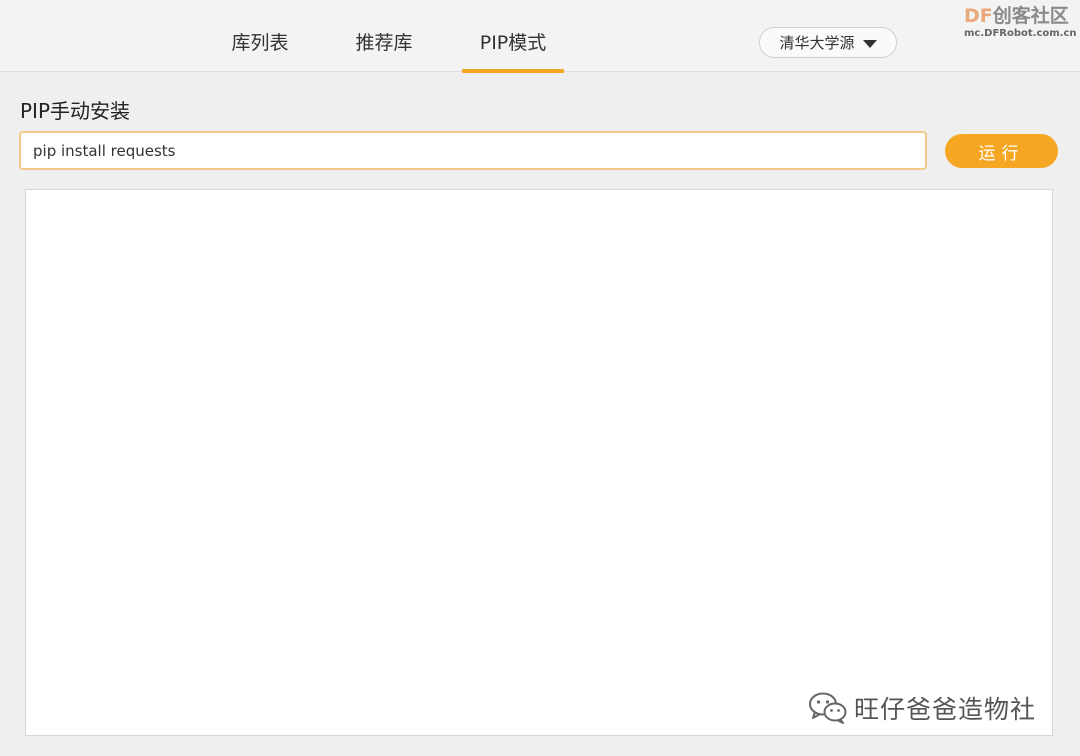 The image size is (1080, 756). What do you see at coordinates (473, 150) in the screenshot?
I see `pip-command-input` at bounding box center [473, 150].